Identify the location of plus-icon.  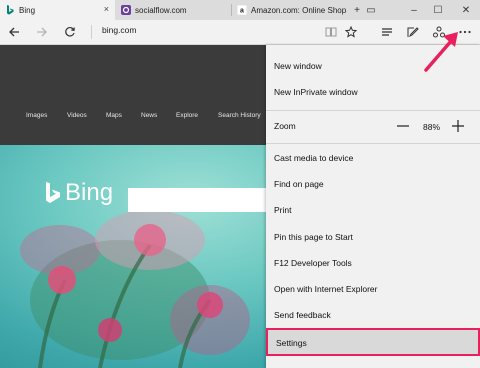
(458, 126).